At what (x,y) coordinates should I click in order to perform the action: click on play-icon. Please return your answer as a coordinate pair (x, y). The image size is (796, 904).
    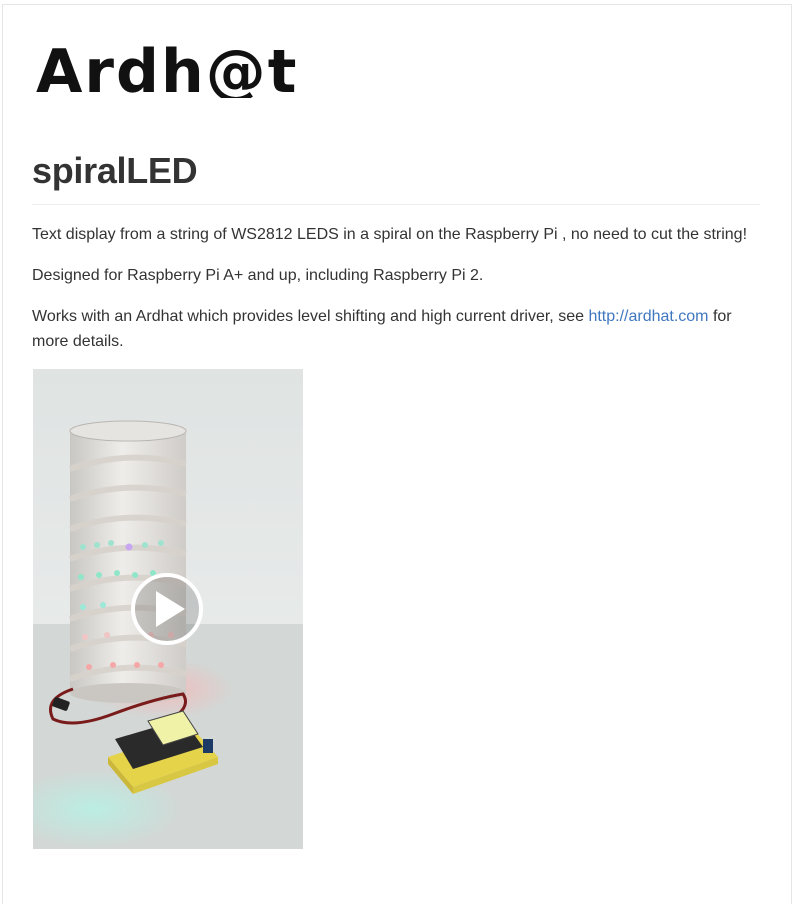
    Looking at the image, I should click on (167, 609).